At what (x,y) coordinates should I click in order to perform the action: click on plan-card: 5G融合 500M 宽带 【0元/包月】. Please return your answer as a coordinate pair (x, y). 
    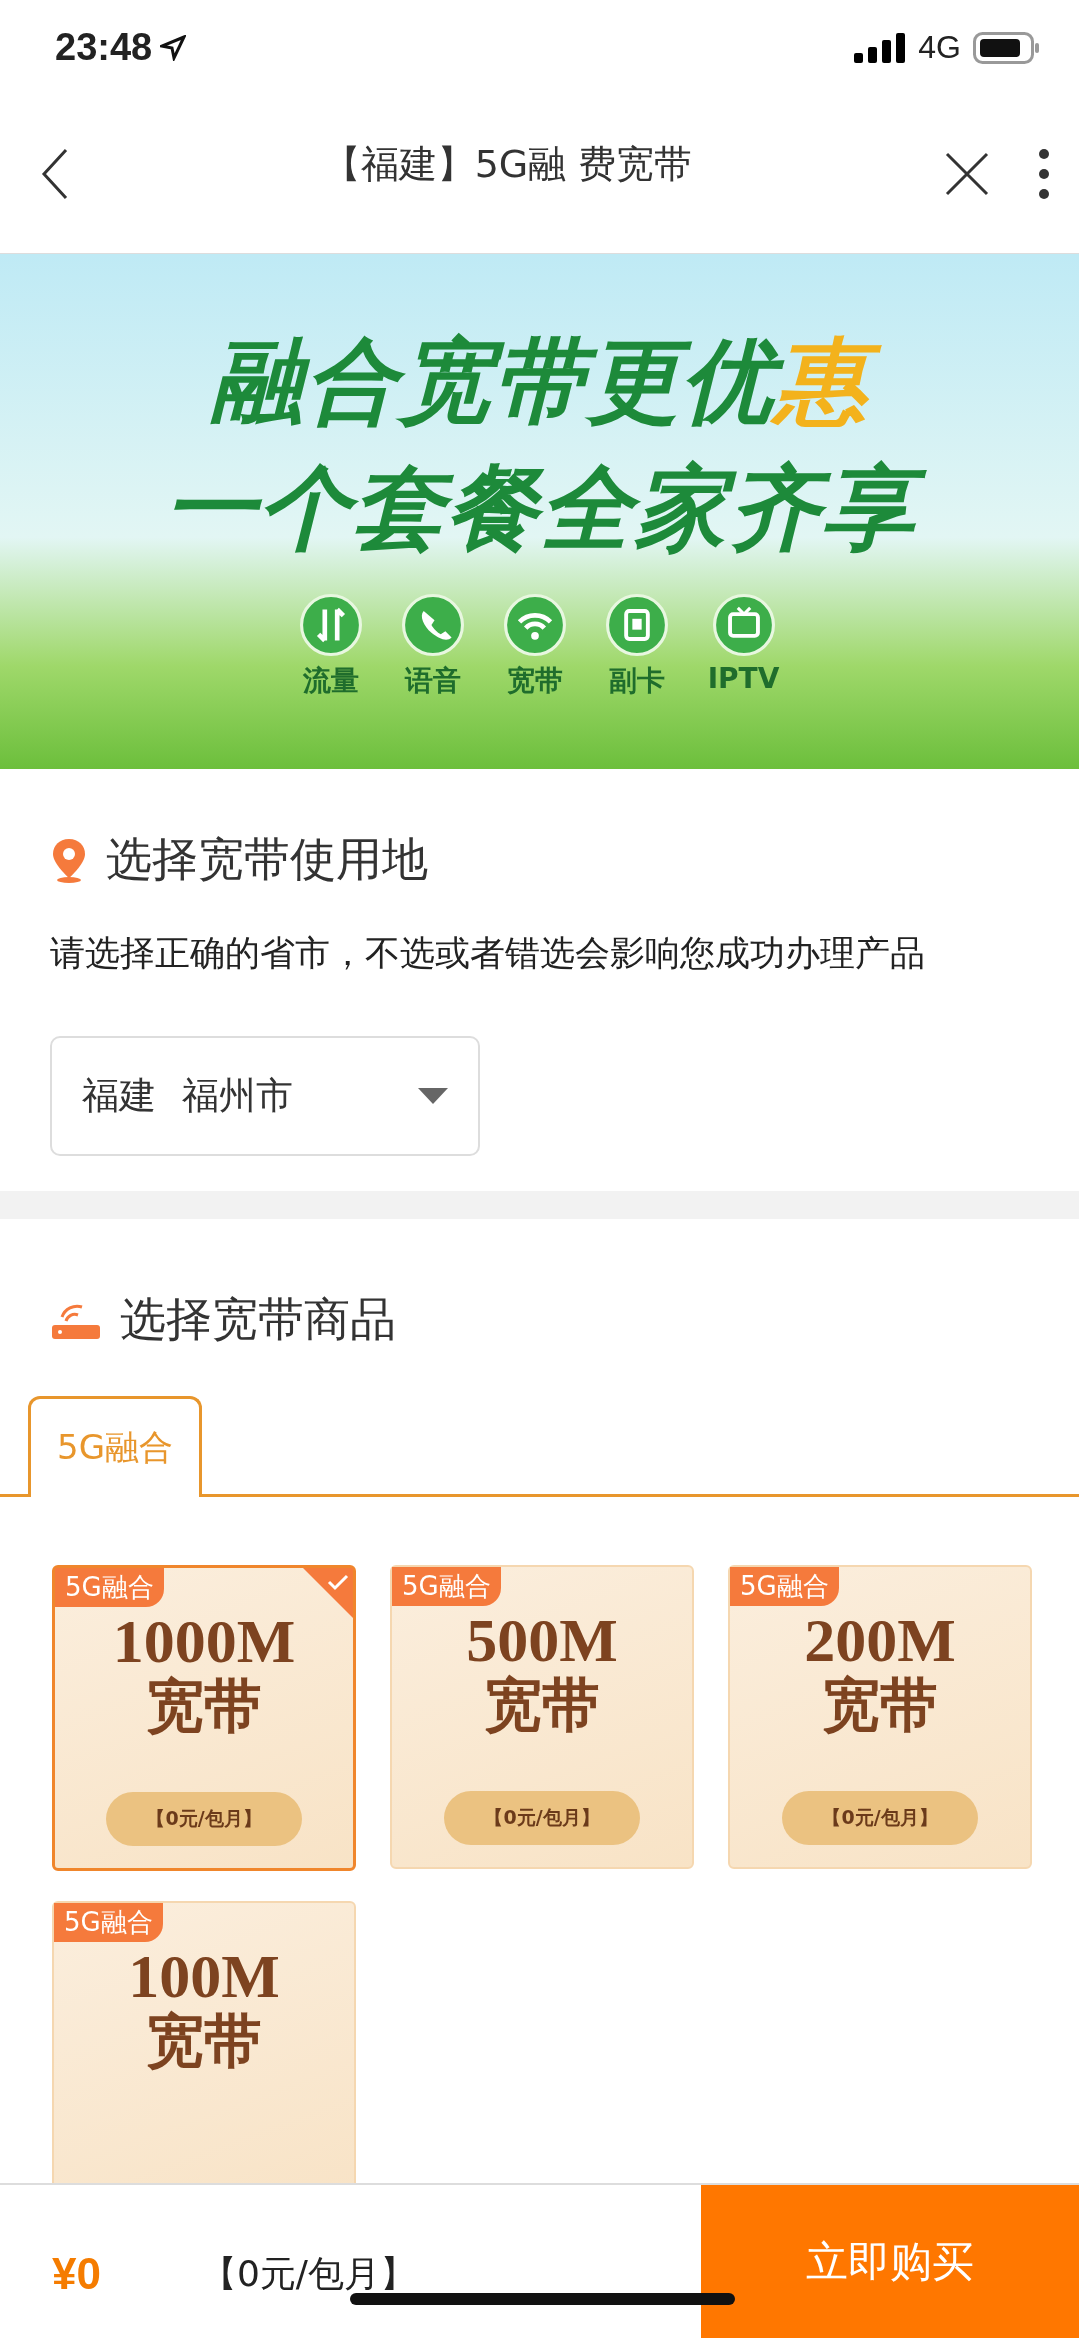
    Looking at the image, I should click on (542, 1717).